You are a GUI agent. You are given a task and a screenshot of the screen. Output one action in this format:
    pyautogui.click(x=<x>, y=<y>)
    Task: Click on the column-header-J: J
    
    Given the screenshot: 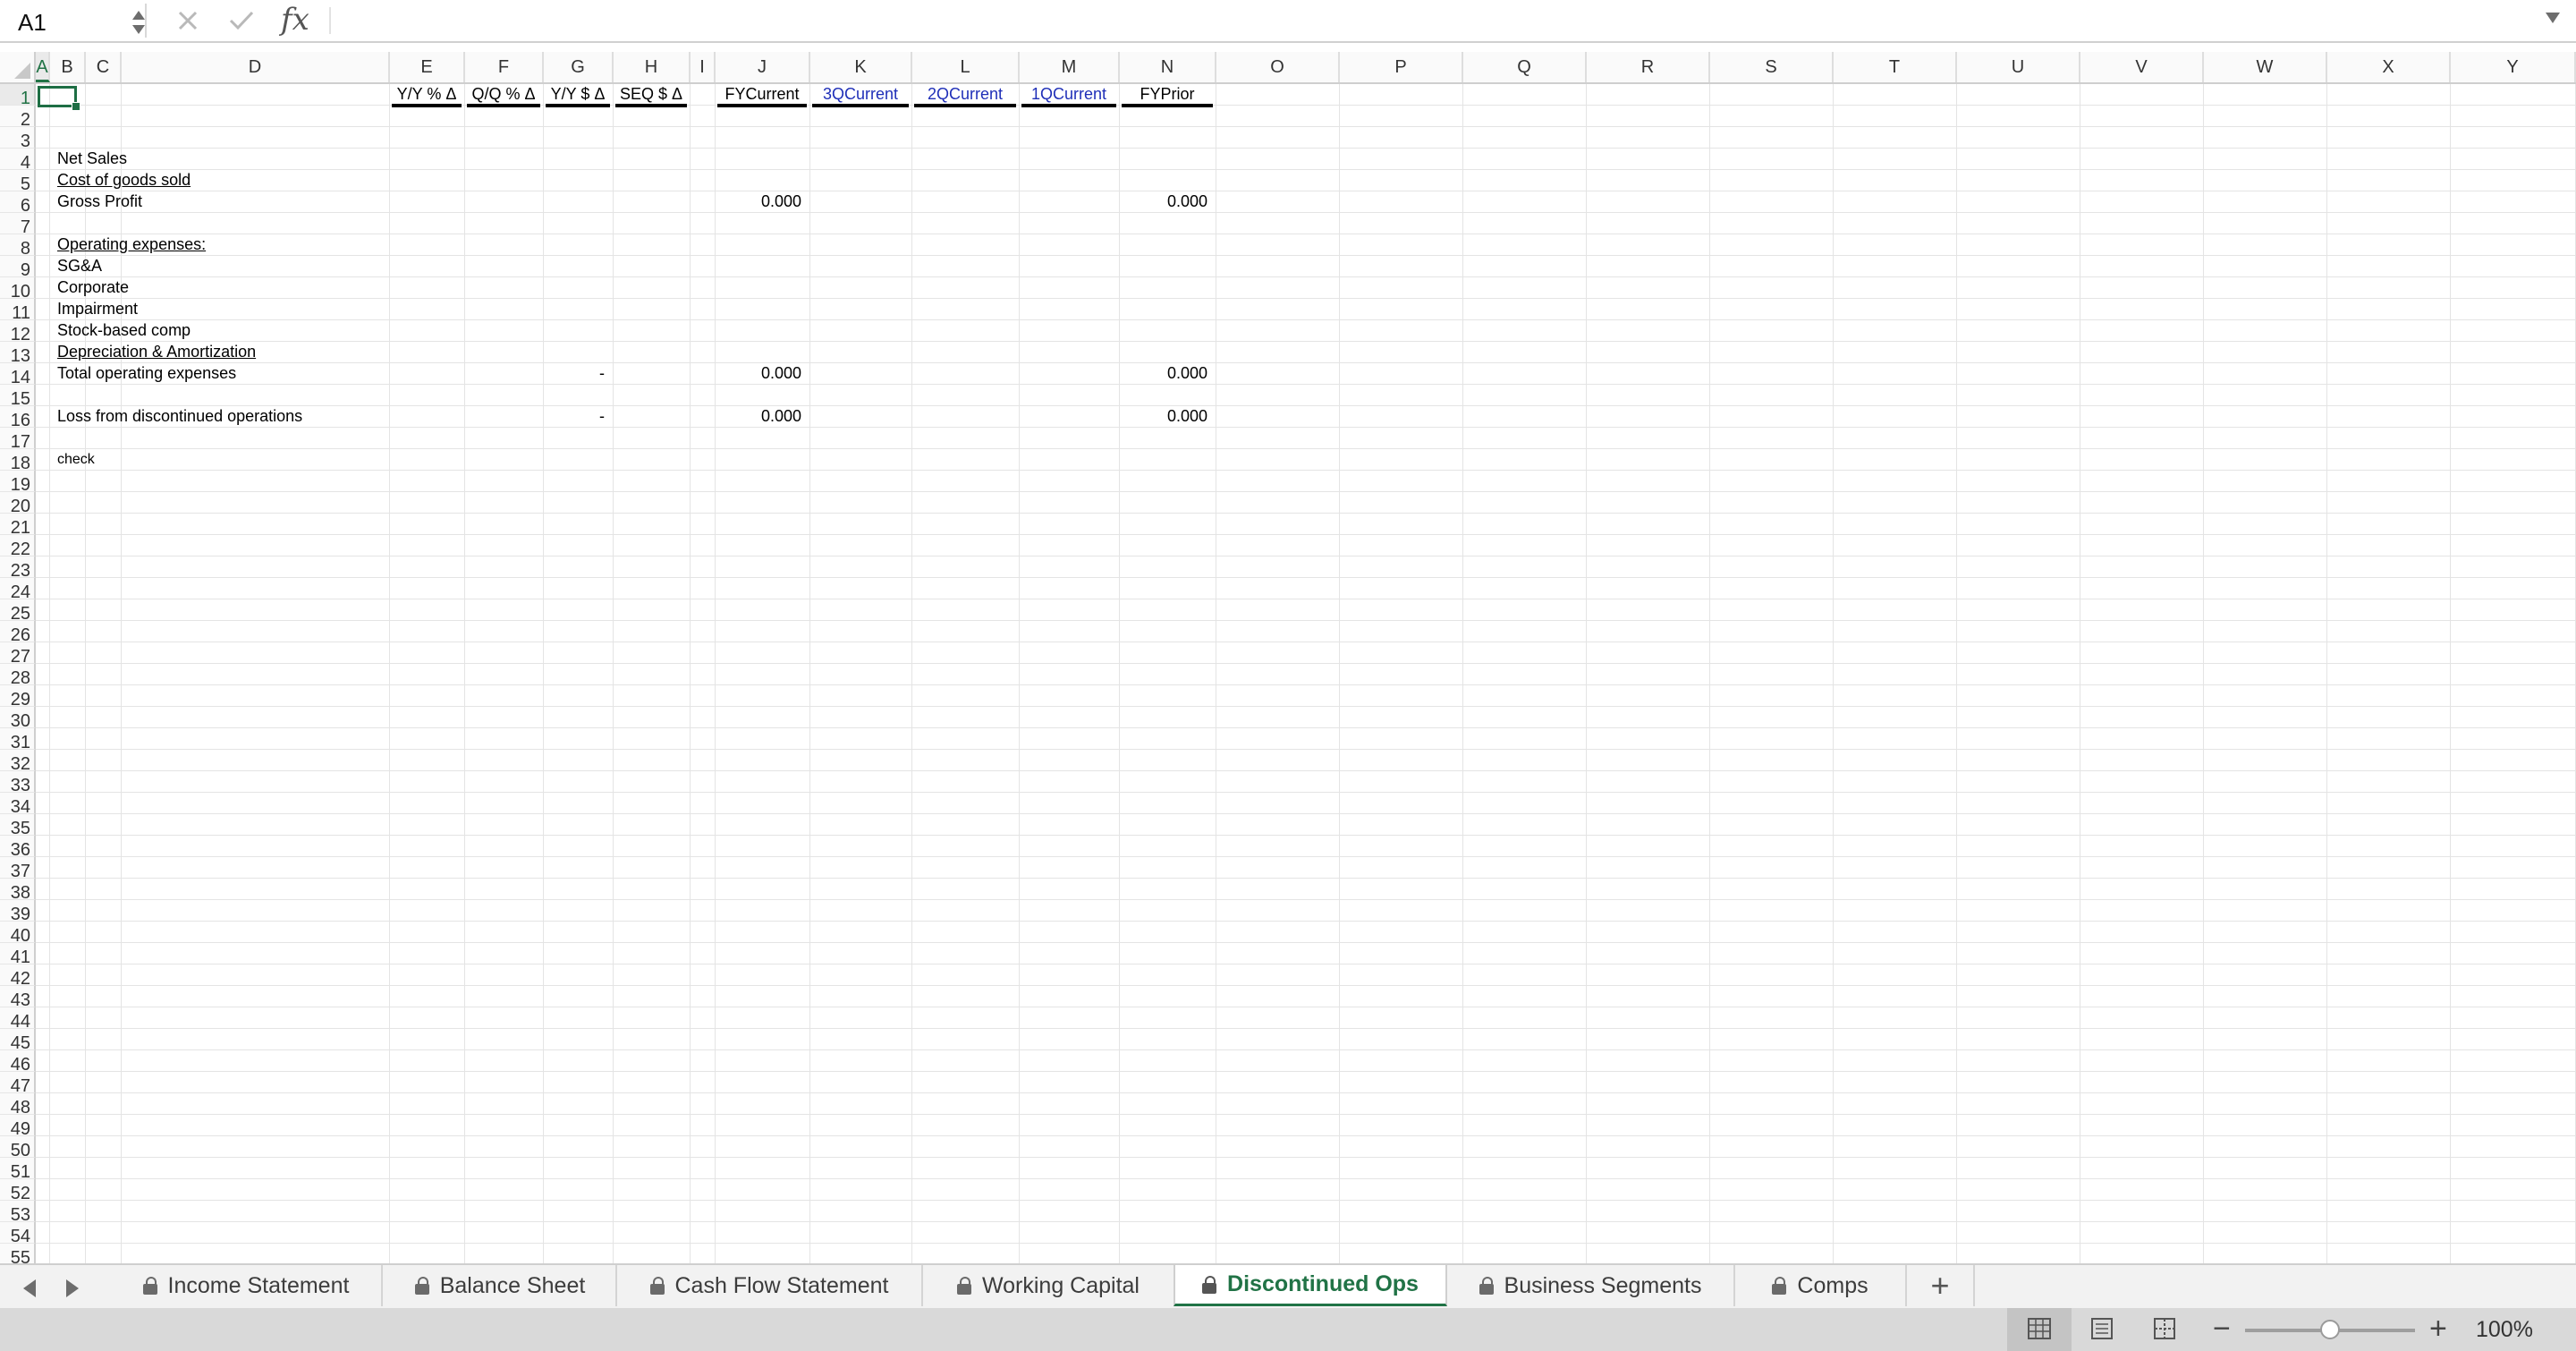 What is the action you would take?
    pyautogui.click(x=763, y=67)
    